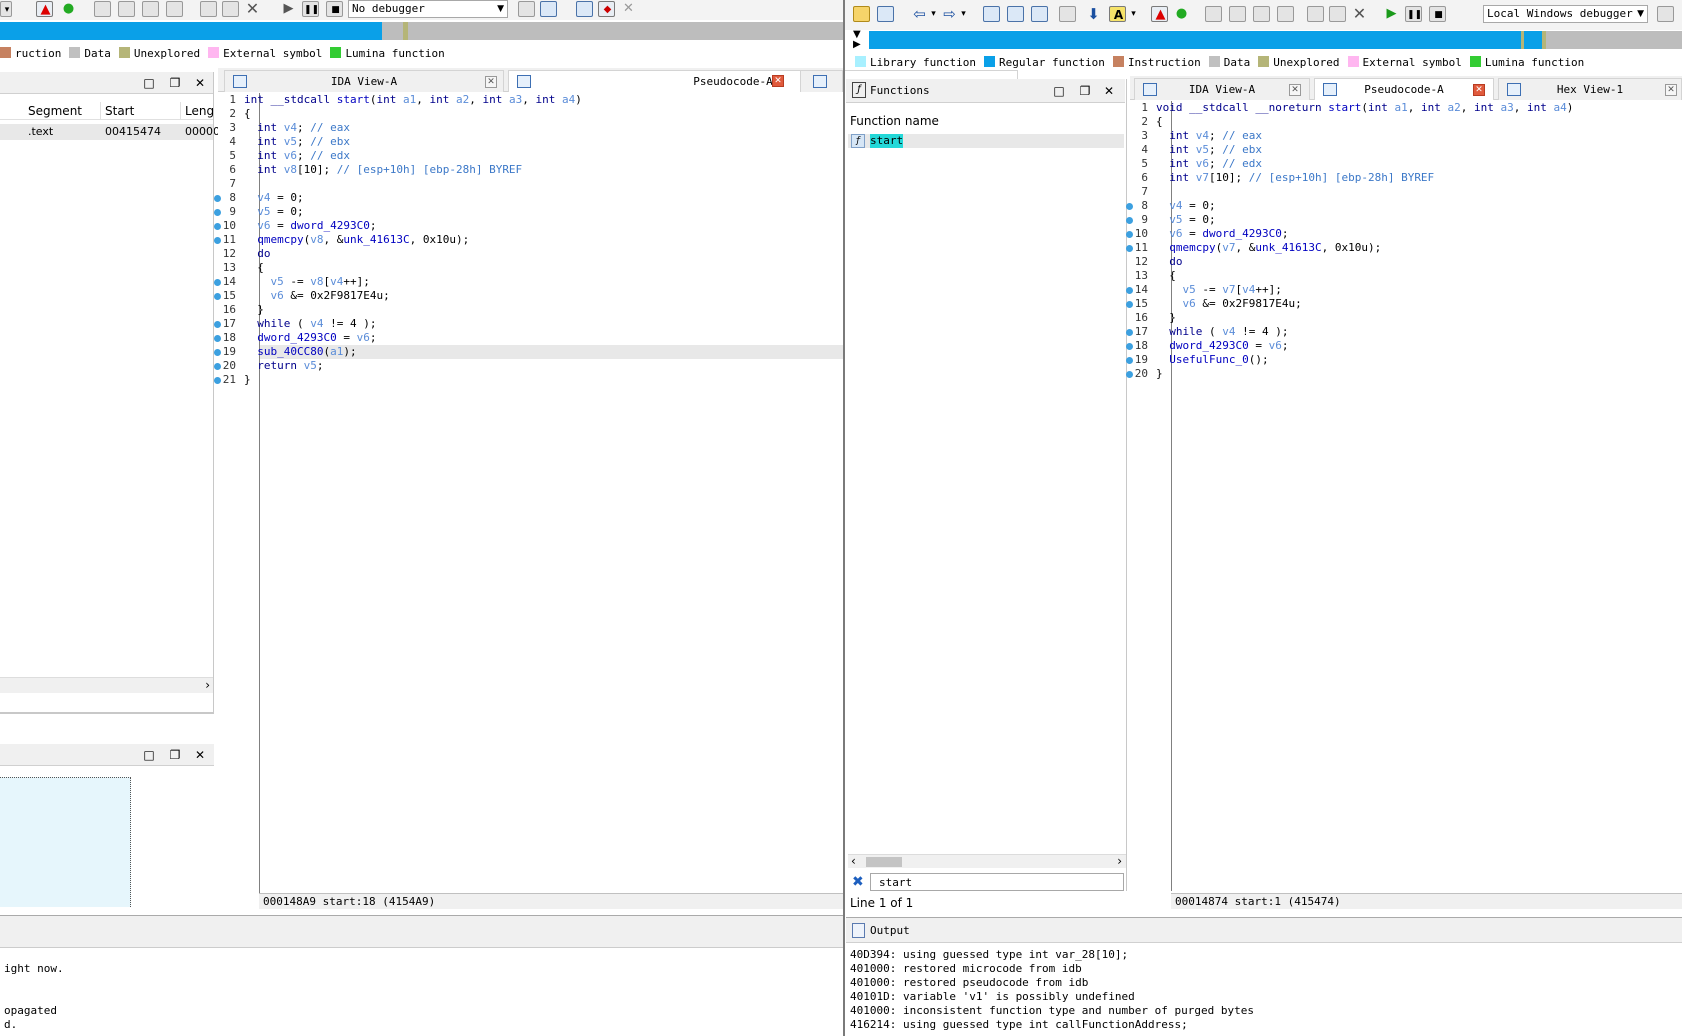 The width and height of the screenshot is (1682, 1036). What do you see at coordinates (257, 254) in the screenshot?
I see `code-line: do` at bounding box center [257, 254].